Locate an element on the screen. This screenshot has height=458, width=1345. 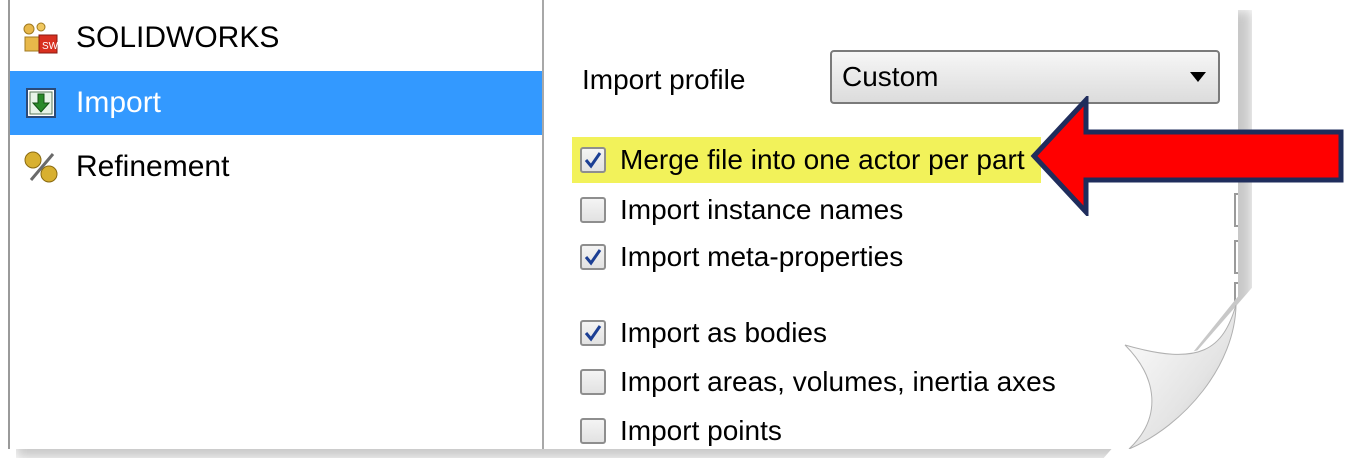
option-import-points: Import points is located at coordinates (681, 428).